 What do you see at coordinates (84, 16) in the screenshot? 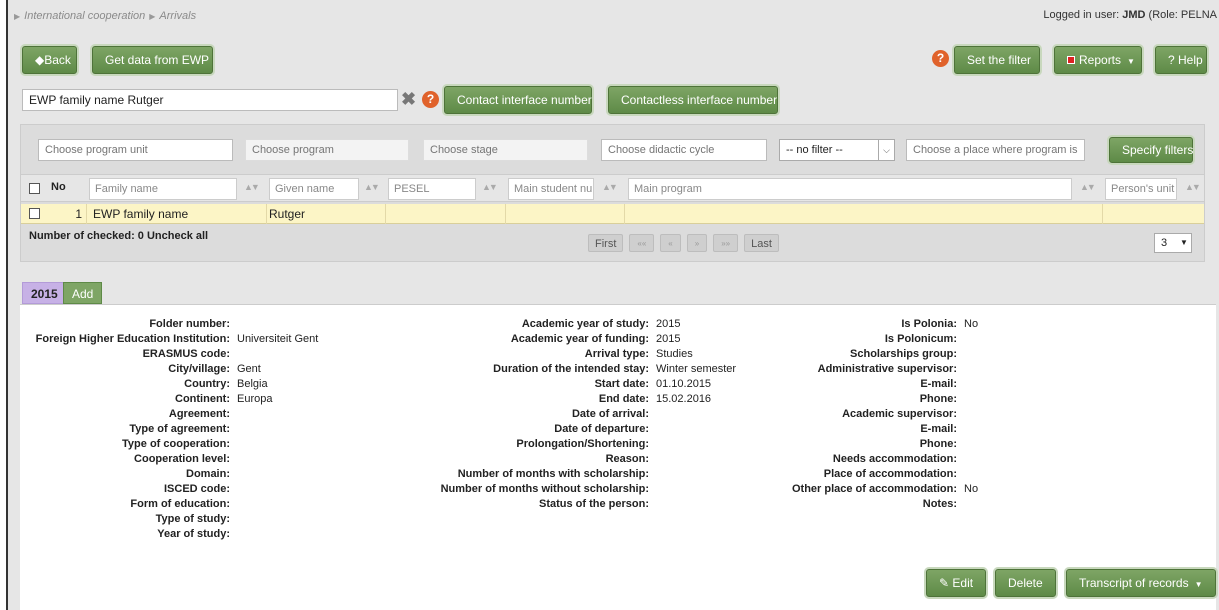
I see `breadcrumb-item-international-cooperation: International cooperation` at bounding box center [84, 16].